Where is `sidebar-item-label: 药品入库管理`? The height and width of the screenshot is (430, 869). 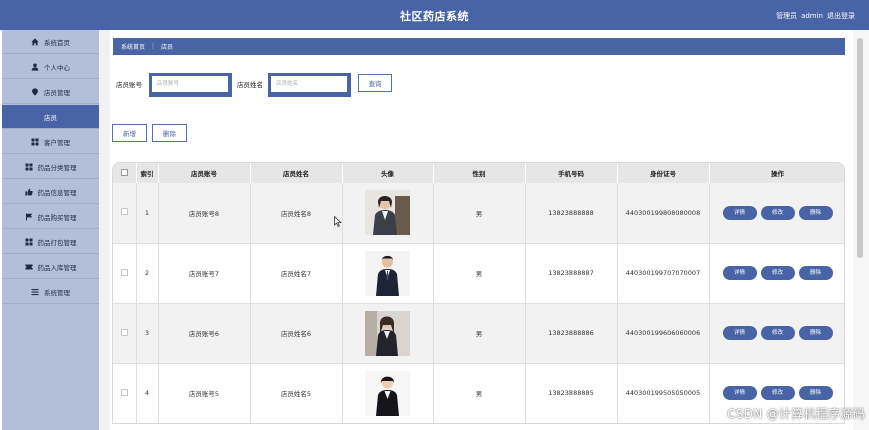 sidebar-item-label: 药品入库管理 is located at coordinates (57, 267).